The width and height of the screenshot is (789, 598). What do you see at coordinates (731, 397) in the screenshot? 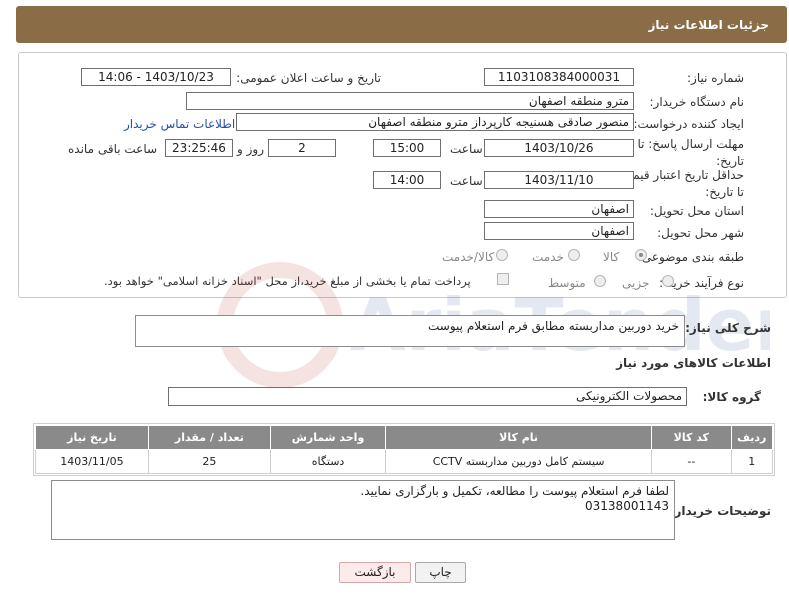
I see `goods-group-label: گروه کالا:` at bounding box center [731, 397].